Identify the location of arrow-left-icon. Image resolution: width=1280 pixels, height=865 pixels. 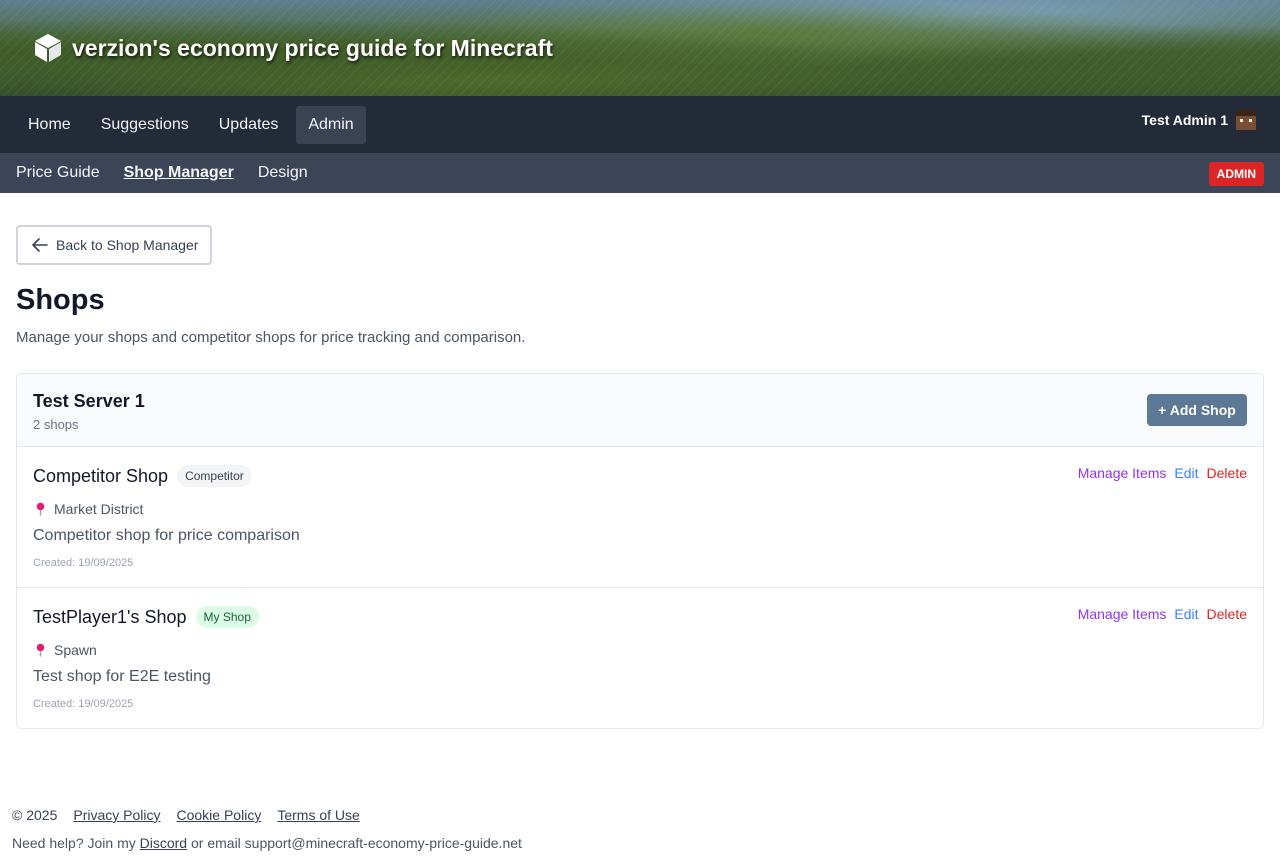
(40, 245).